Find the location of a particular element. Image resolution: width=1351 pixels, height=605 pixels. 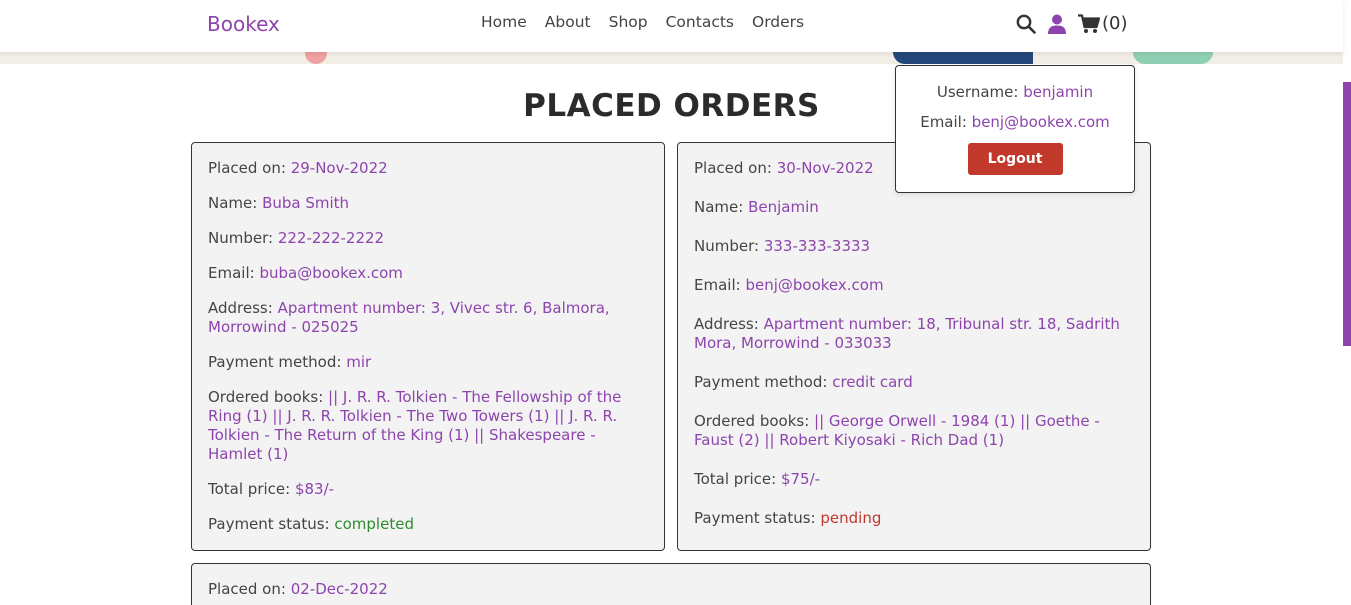

order-name: Name: Benjamin is located at coordinates (914, 207).